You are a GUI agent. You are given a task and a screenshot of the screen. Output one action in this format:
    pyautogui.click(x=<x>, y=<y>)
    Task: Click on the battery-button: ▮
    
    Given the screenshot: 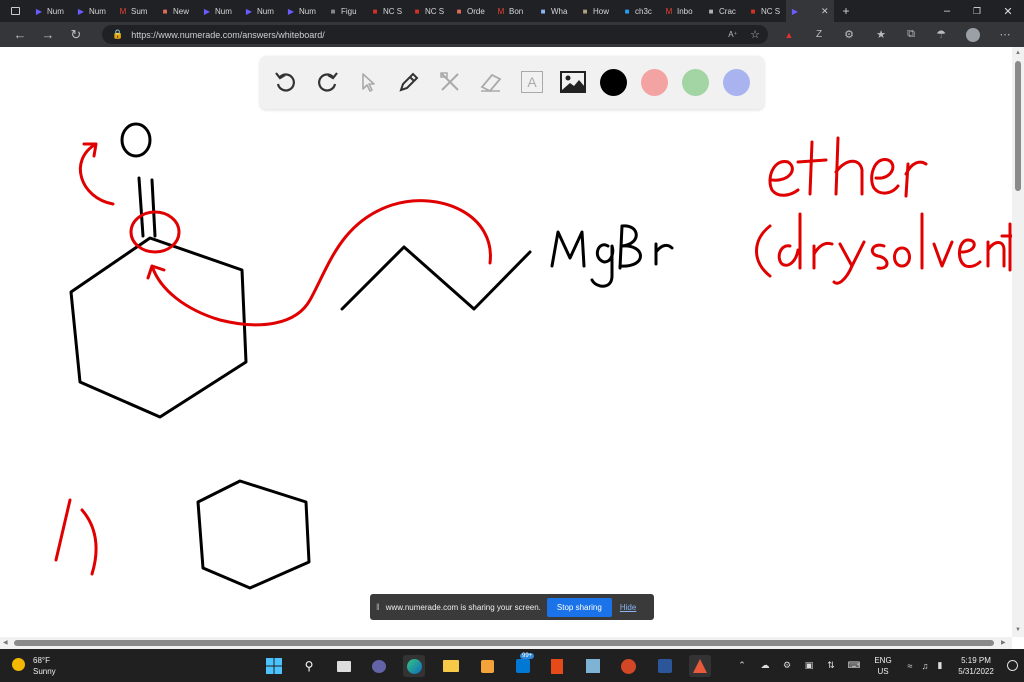 What is the action you would take?
    pyautogui.click(x=940, y=665)
    